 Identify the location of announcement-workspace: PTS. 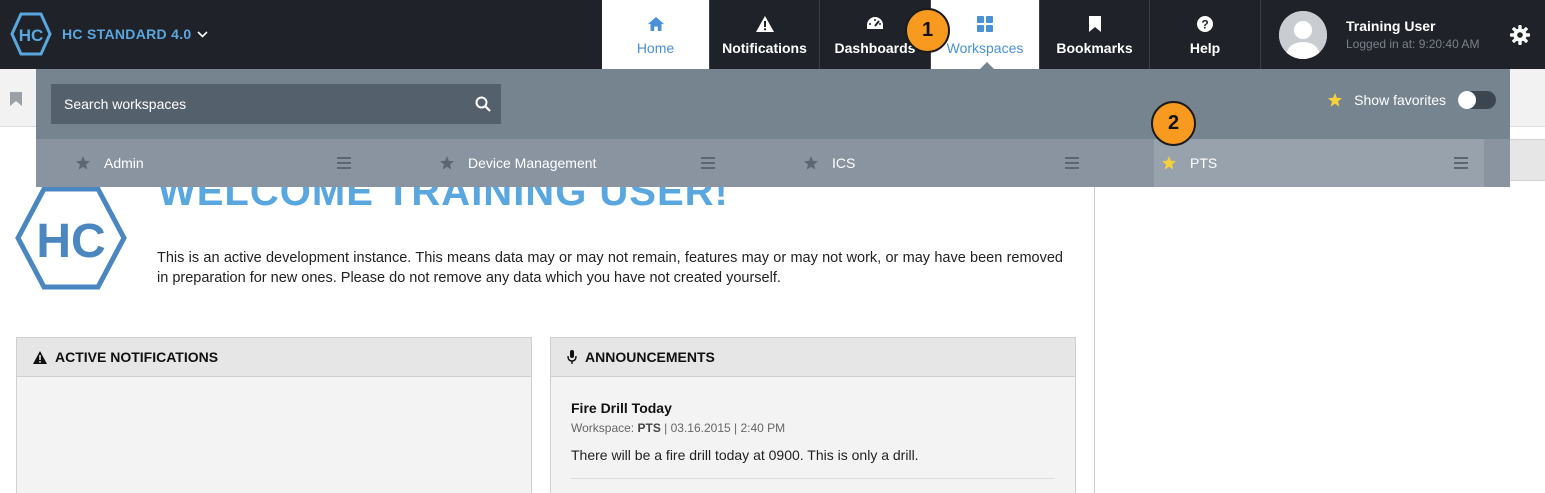
(649, 428).